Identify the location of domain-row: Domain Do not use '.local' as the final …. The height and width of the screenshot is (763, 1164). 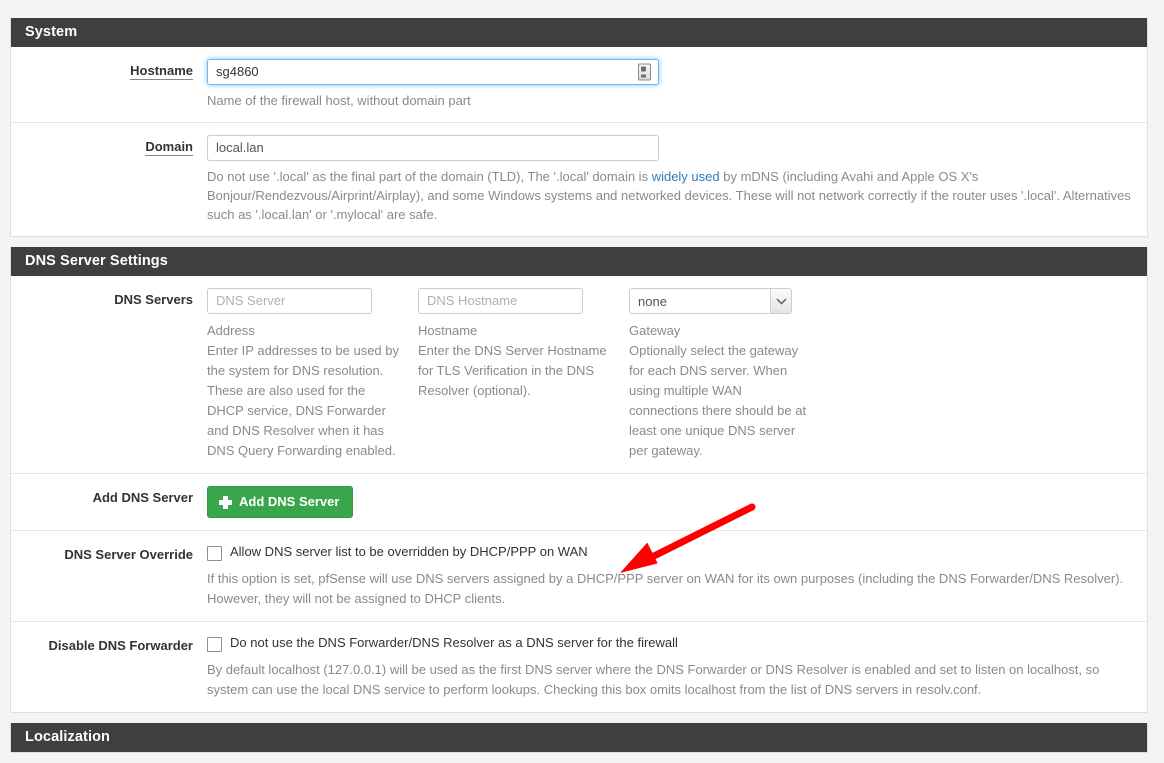
(579, 179).